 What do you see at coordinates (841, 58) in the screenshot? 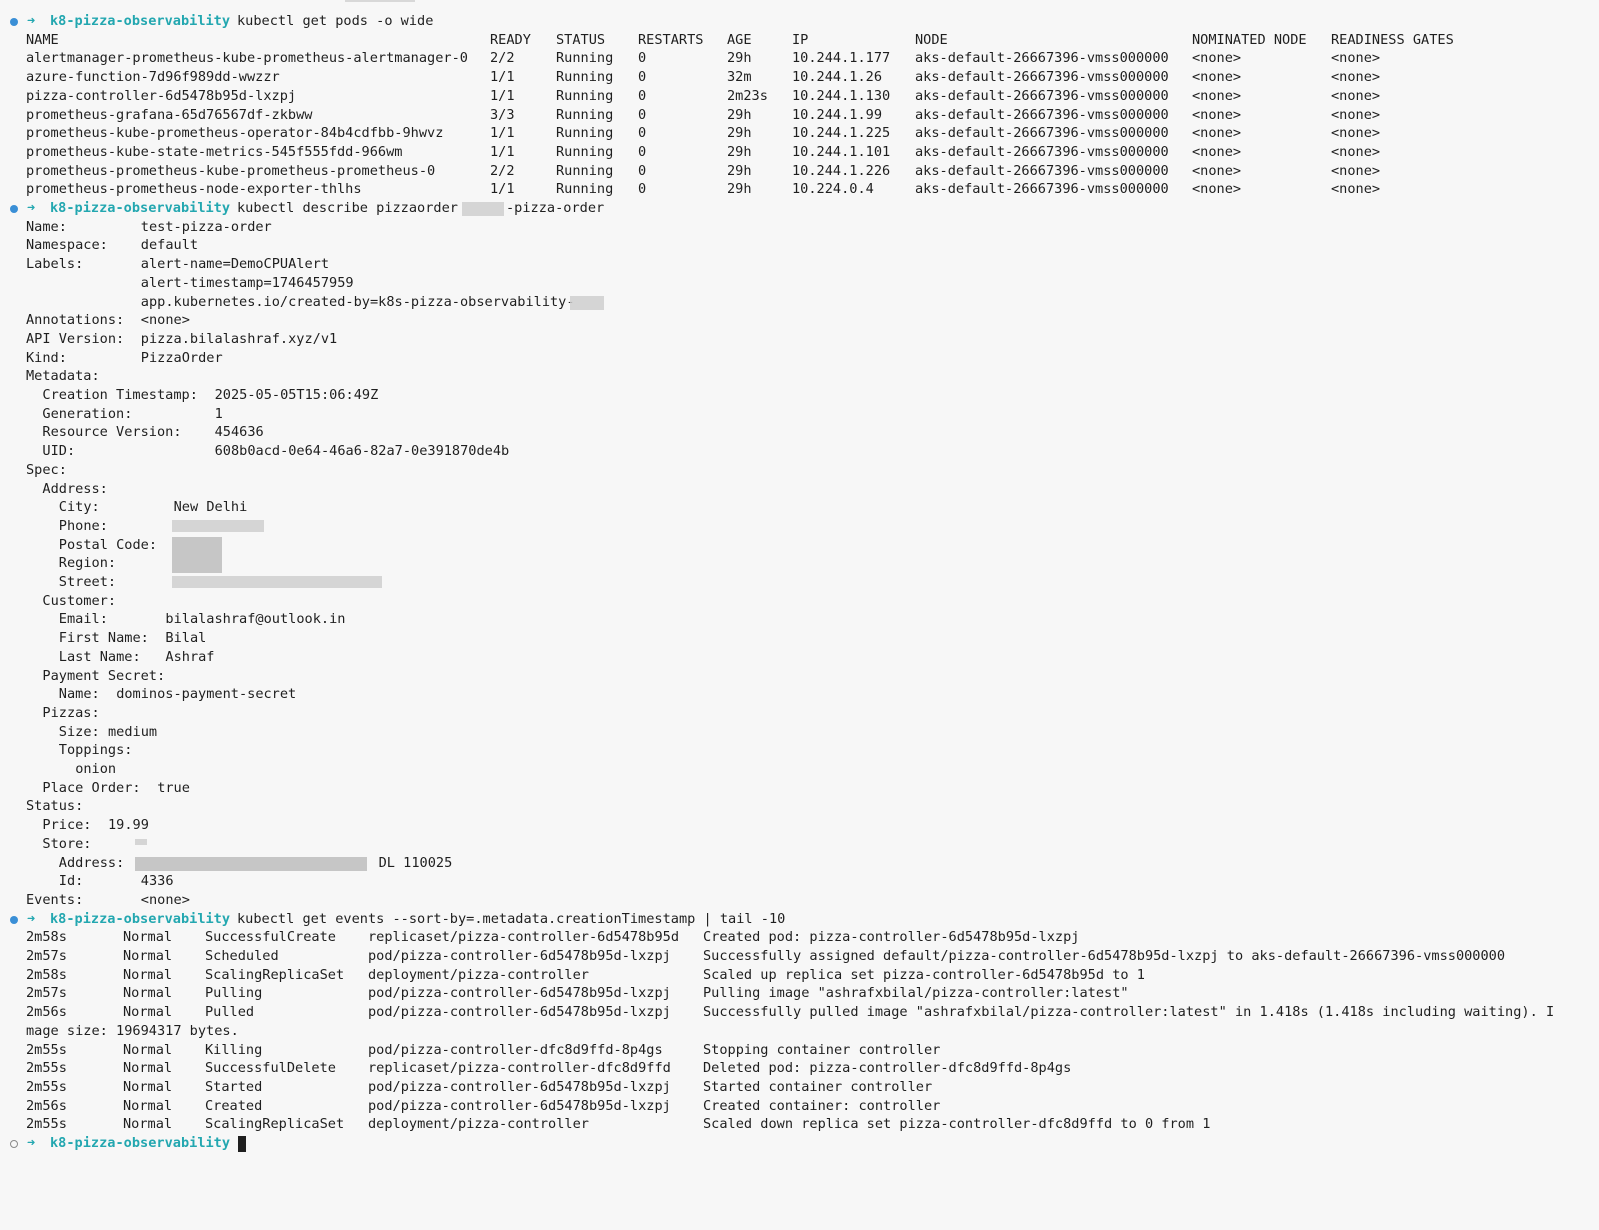
I see `pods-cell: 10.244.1.177` at bounding box center [841, 58].